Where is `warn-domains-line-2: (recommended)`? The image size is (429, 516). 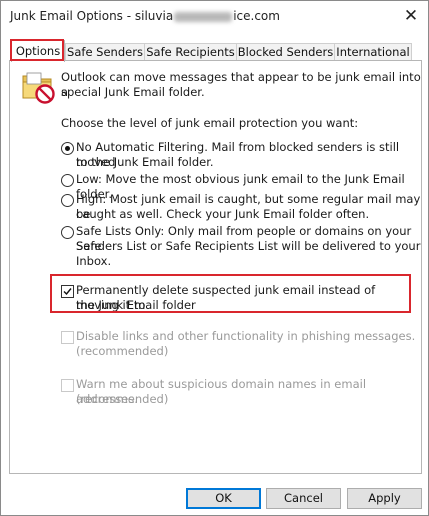
warn-domains-line-2: (recommended) is located at coordinates (122, 399).